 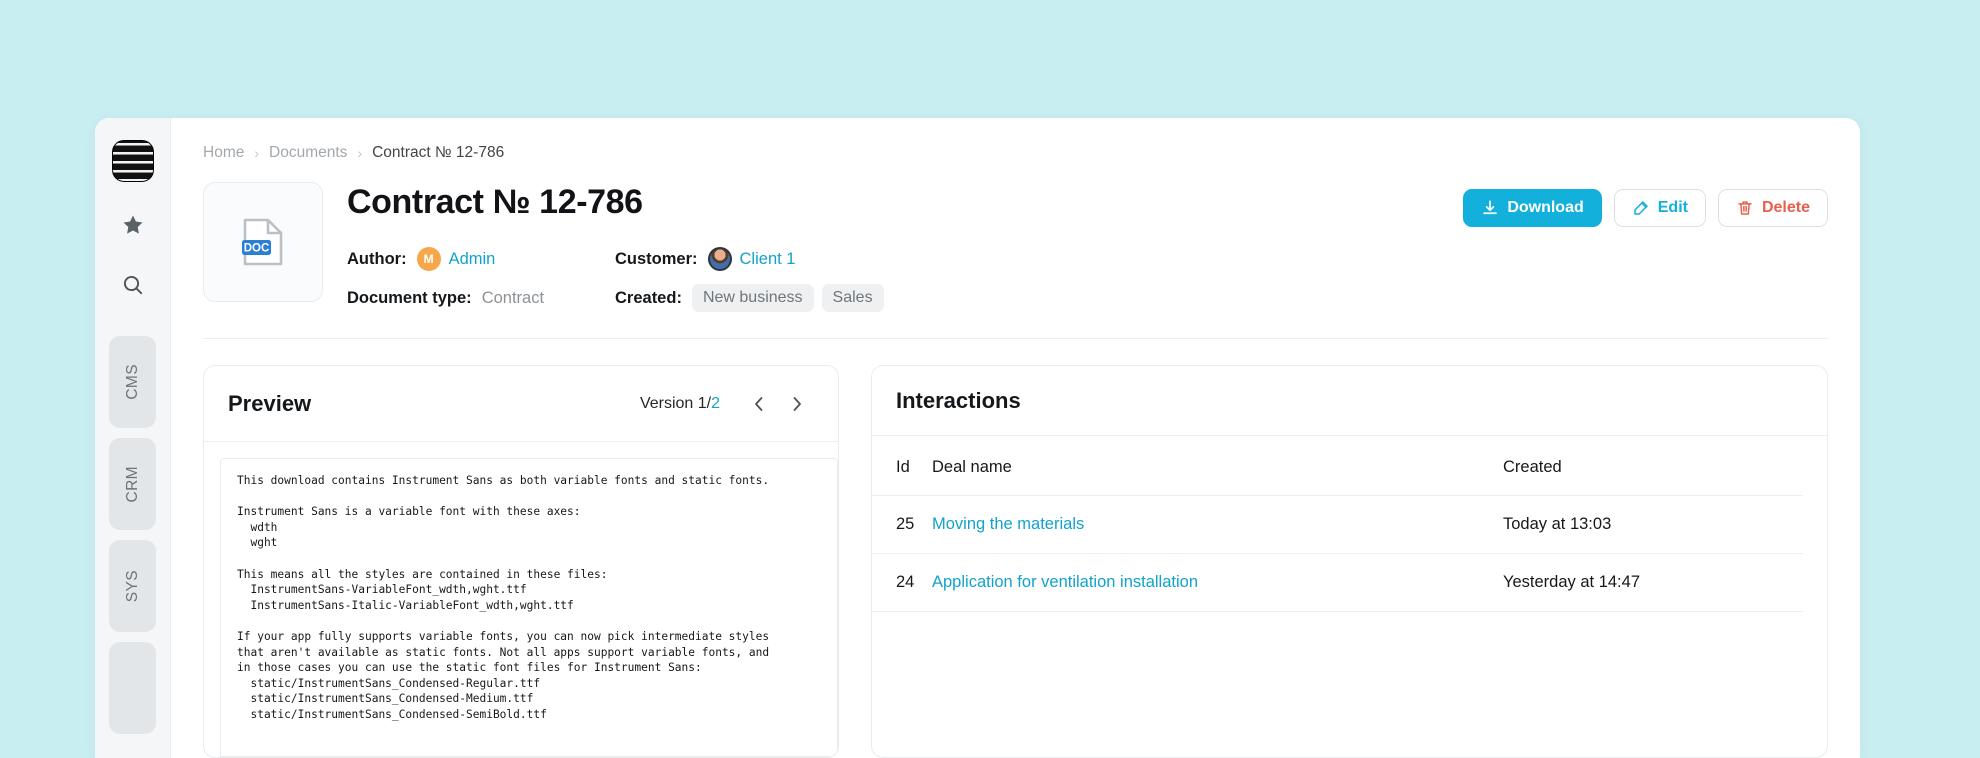 I want to click on document-type-label: Document type:, so click(x=409, y=297).